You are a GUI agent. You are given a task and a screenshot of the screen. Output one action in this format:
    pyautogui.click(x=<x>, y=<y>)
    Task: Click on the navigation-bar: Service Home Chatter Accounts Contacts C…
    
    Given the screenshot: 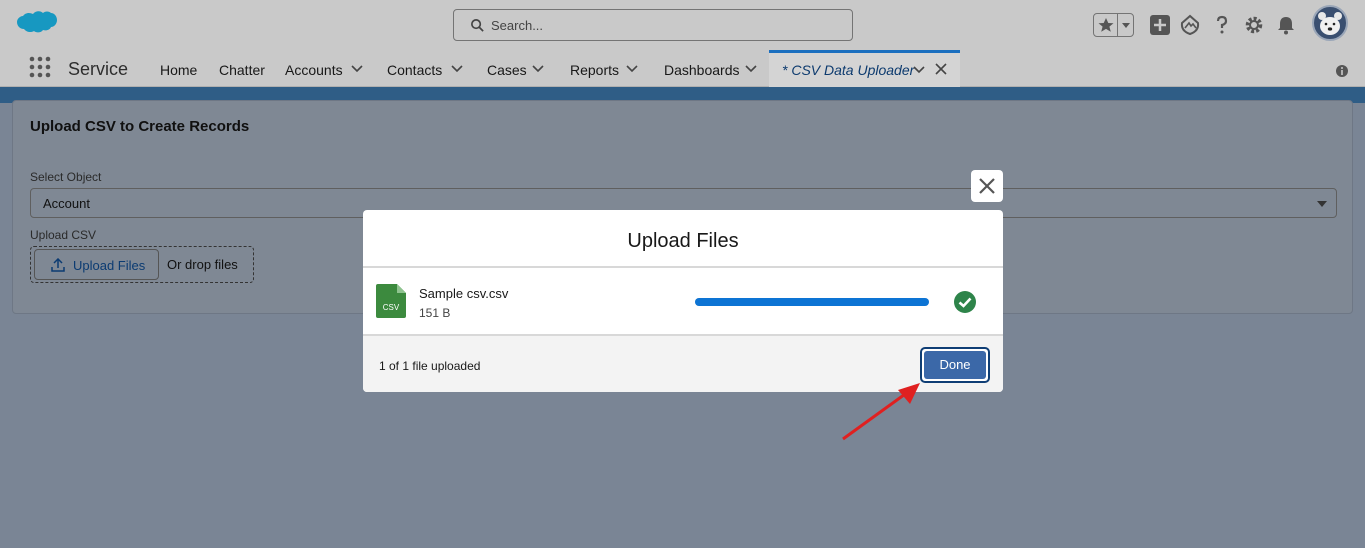 What is the action you would take?
    pyautogui.click(x=682, y=68)
    